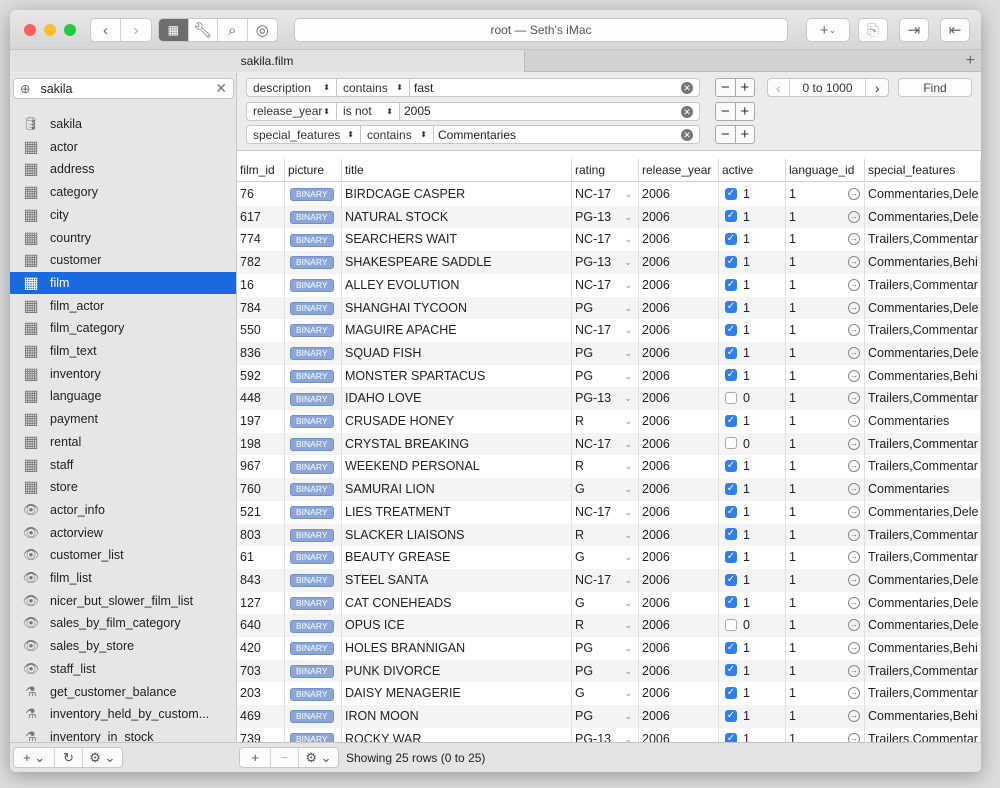 Image resolution: width=1000 pixels, height=788 pixels. Describe the element at coordinates (261, 330) in the screenshot. I see `cell-film-id: 550` at that location.